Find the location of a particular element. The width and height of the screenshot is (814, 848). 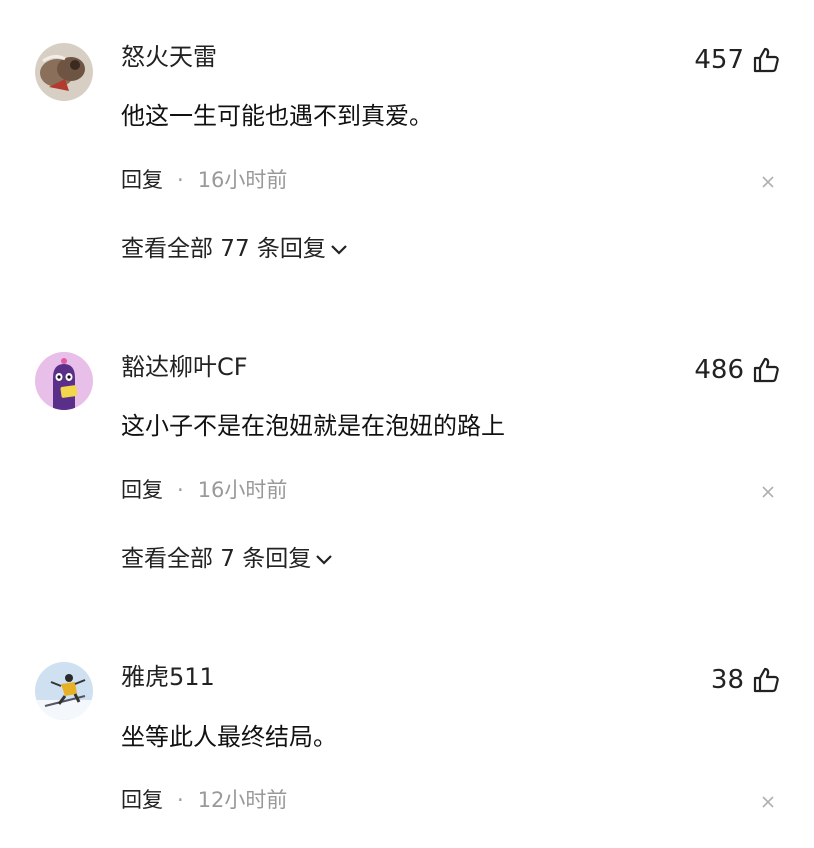

like-count: 38 is located at coordinates (727, 680).